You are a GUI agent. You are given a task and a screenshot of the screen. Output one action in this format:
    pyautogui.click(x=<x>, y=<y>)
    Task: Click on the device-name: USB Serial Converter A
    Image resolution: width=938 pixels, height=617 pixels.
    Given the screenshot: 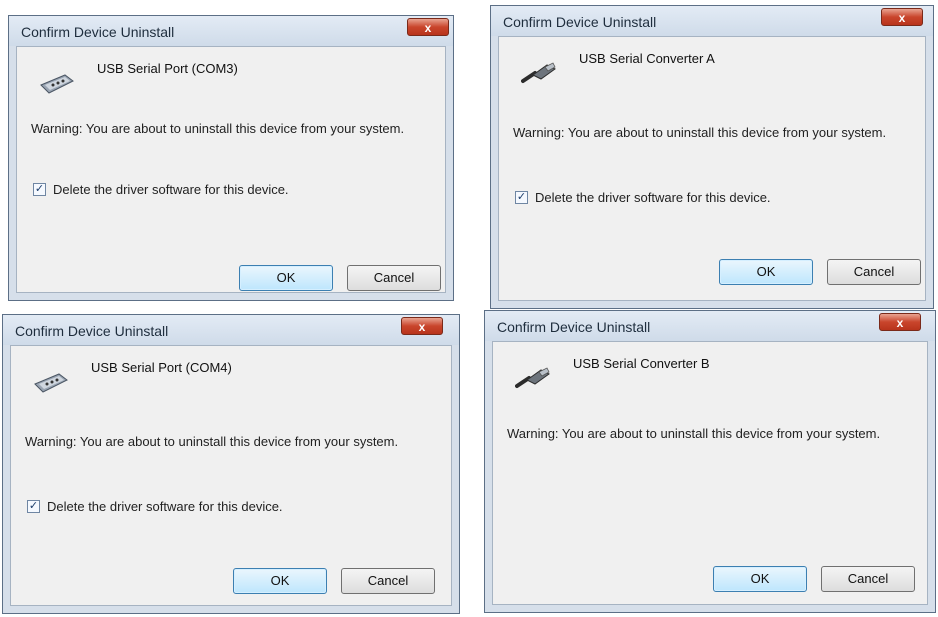 What is the action you would take?
    pyautogui.click(x=647, y=58)
    